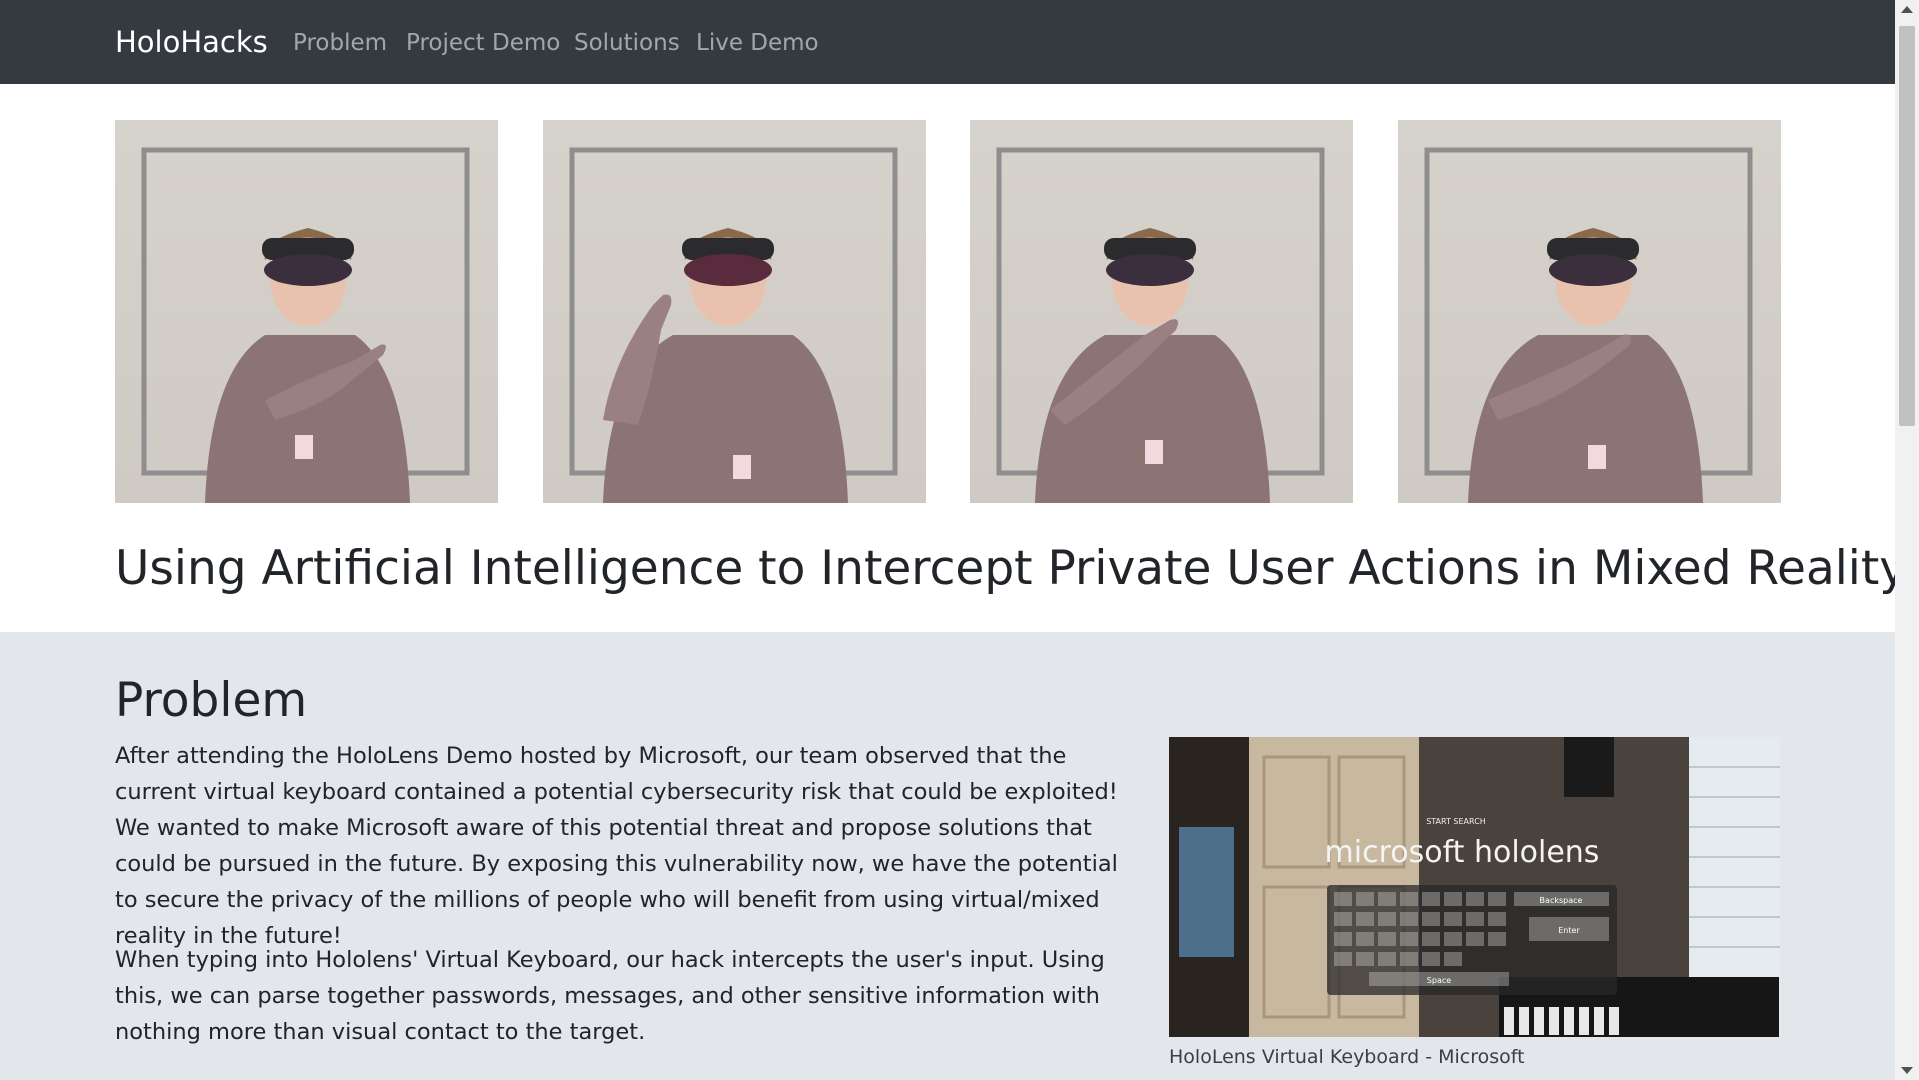  Describe the element at coordinates (1561, 900) in the screenshot. I see `backspace-key-label: Backspace` at that location.